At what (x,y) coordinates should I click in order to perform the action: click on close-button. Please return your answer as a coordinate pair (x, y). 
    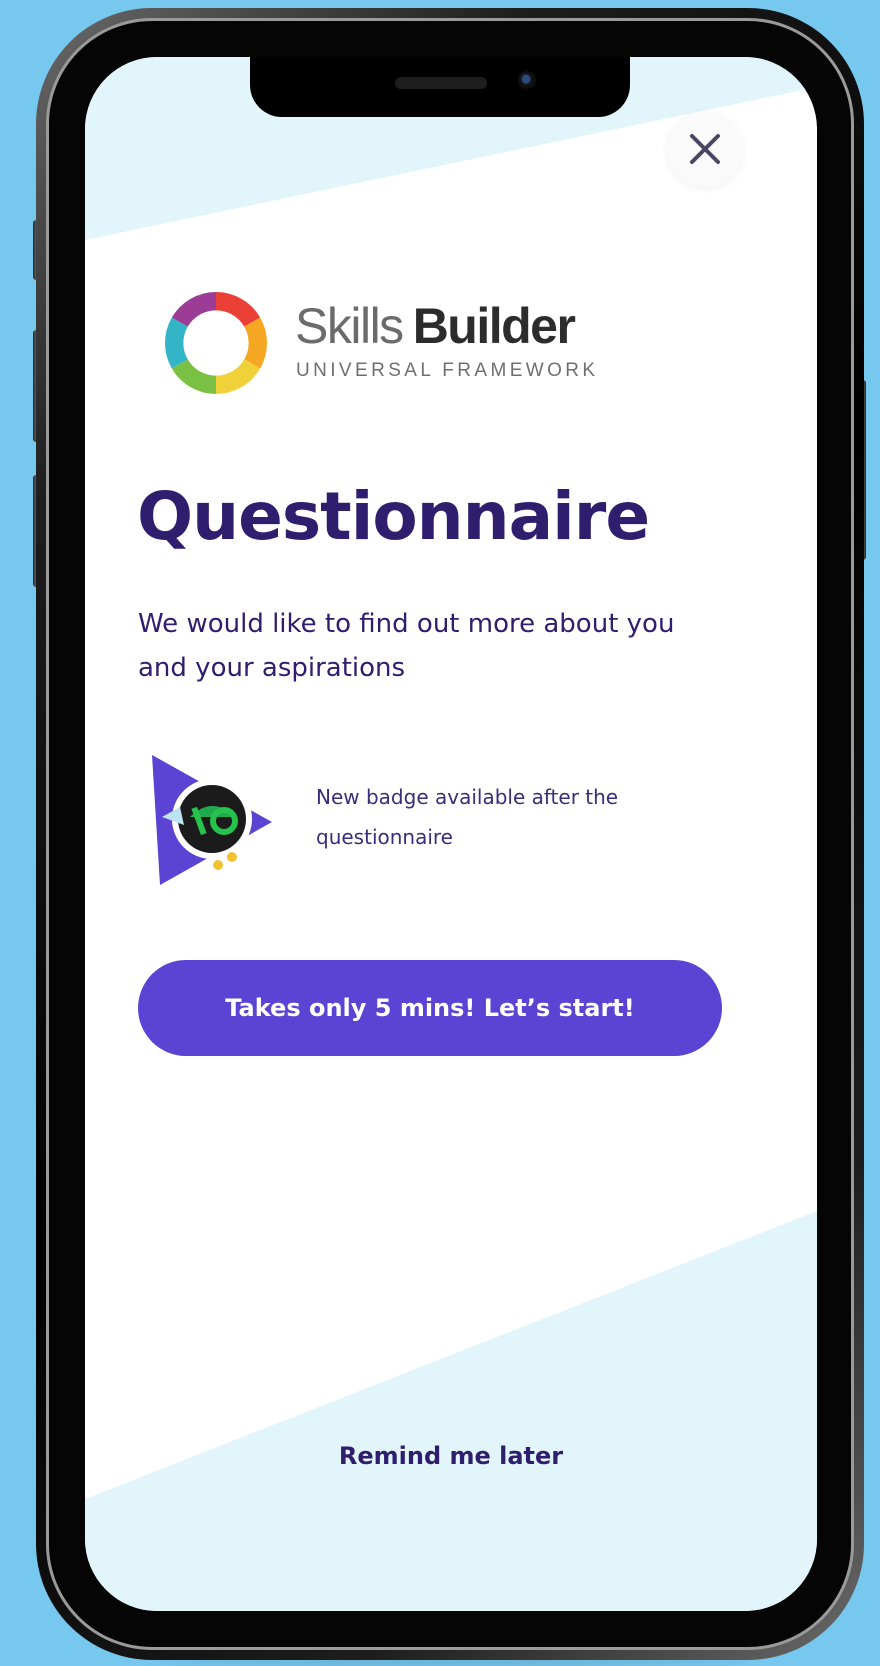
    Looking at the image, I should click on (705, 149).